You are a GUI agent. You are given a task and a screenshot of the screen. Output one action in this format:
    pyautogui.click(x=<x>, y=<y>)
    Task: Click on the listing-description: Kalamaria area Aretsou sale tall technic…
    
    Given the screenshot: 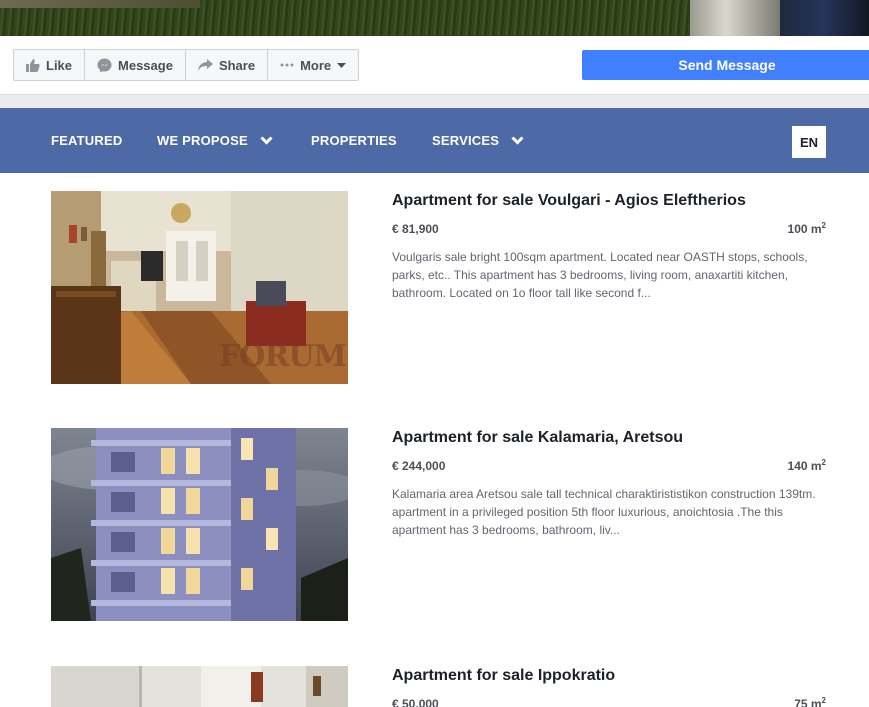 What is the action you would take?
    pyautogui.click(x=604, y=512)
    